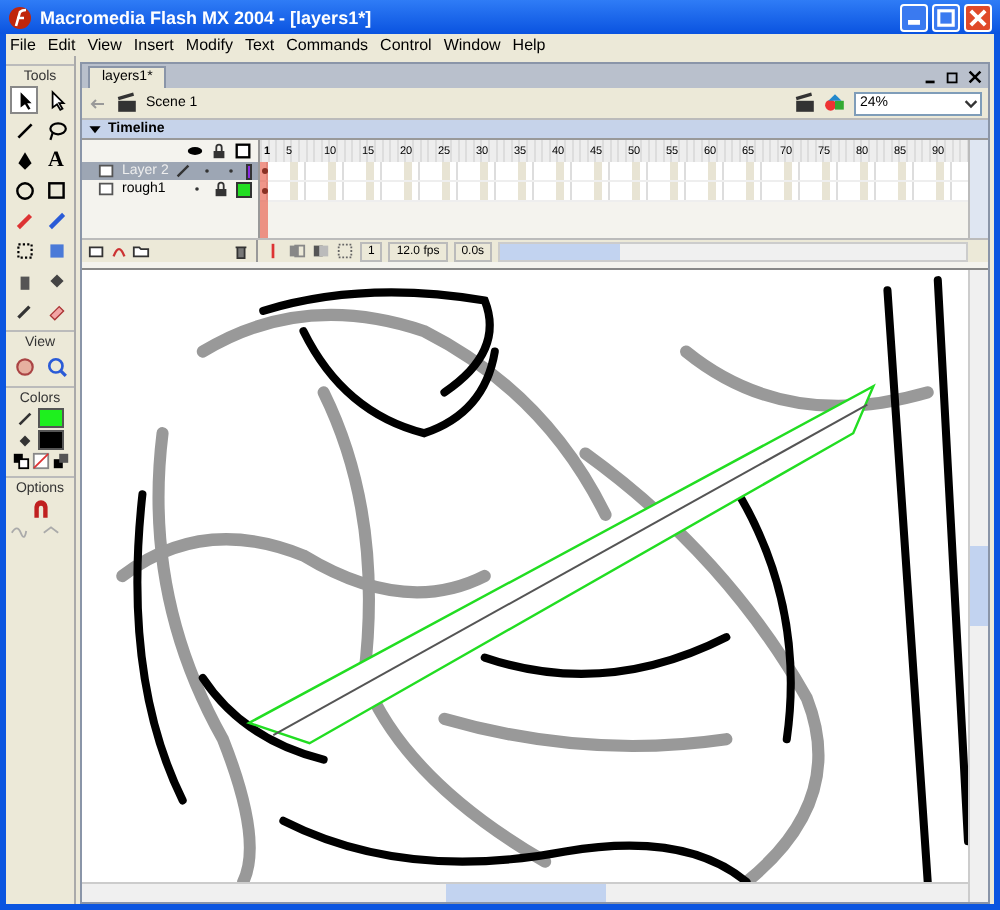 The width and height of the screenshot is (1000, 910). I want to click on app-logo-icon, so click(20, 17).